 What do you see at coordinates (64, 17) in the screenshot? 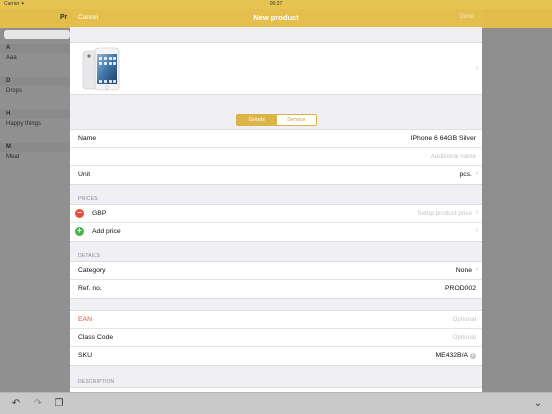
I see `background-title: Pr` at bounding box center [64, 17].